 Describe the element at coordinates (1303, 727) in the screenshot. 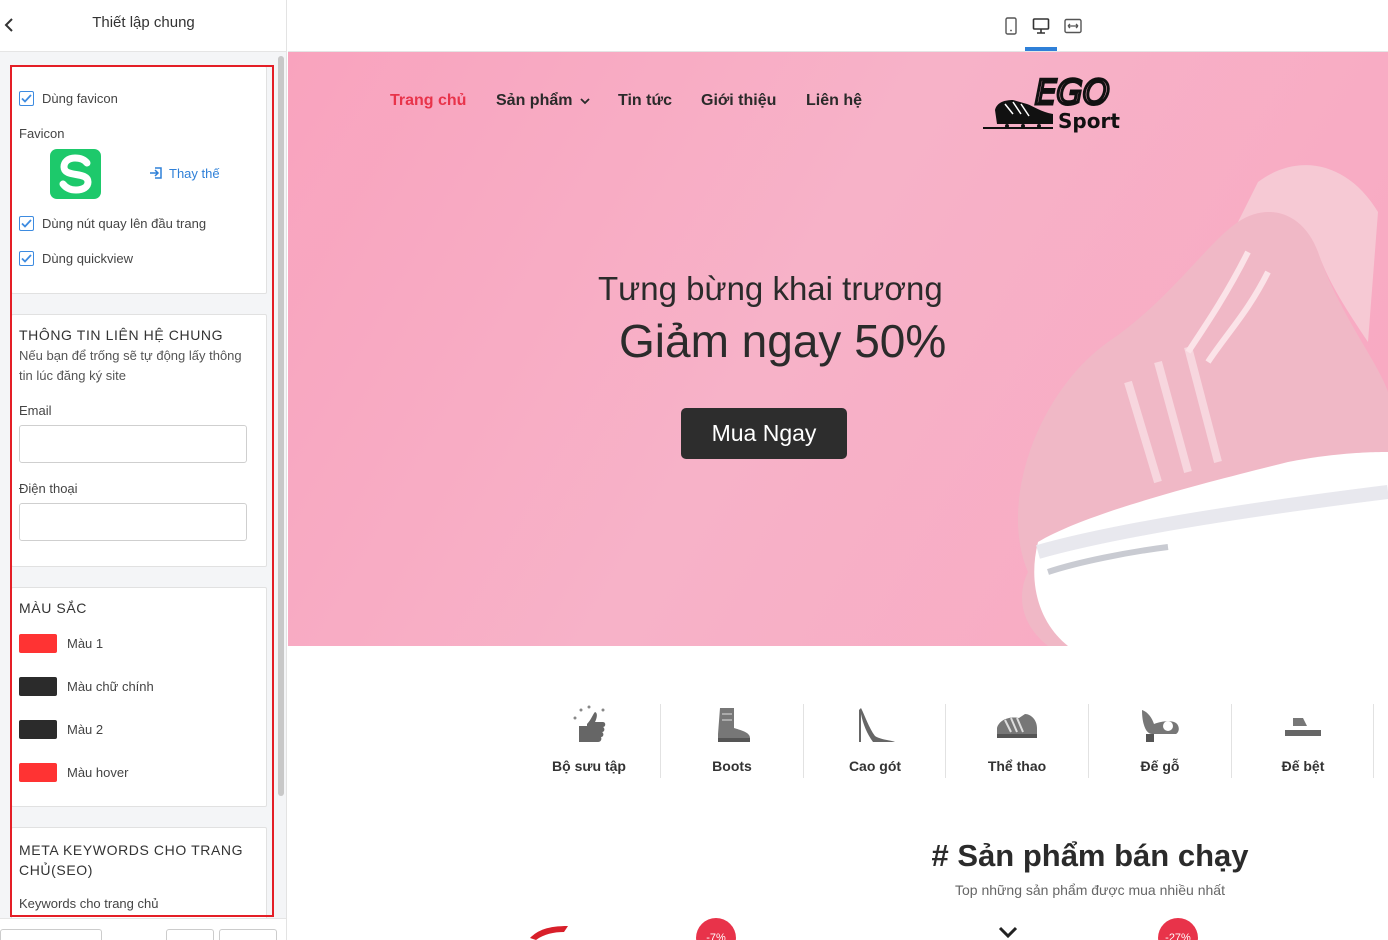

I see `flat-sandal-icon` at that location.